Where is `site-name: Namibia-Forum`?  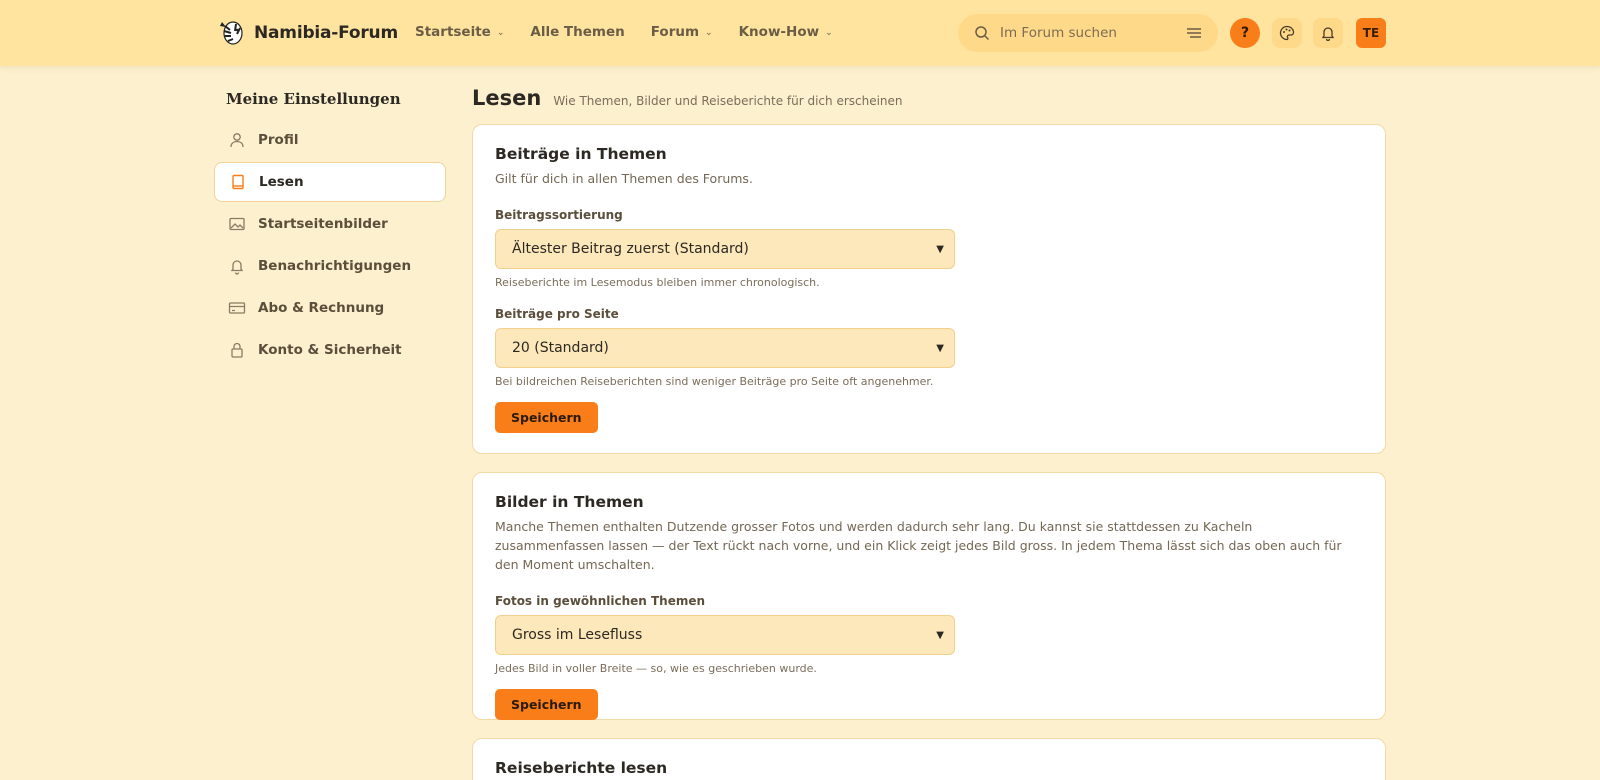
site-name: Namibia-Forum is located at coordinates (326, 33).